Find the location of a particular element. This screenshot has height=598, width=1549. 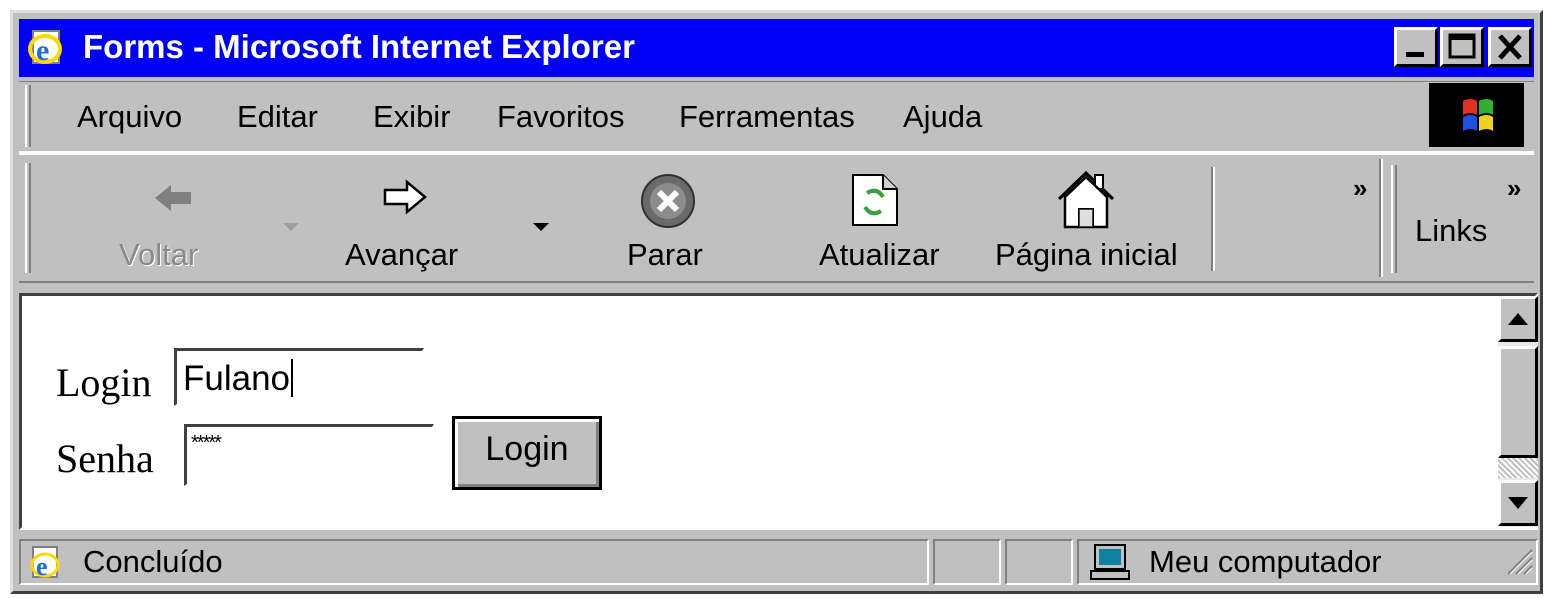

arrow-down-icon is located at coordinates (1518, 503).